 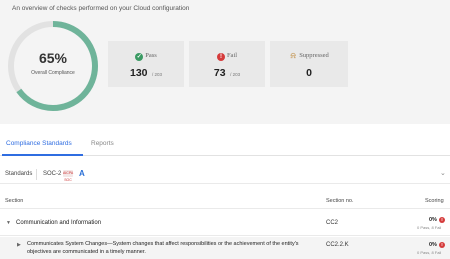 I want to click on fail-card-header: ! Fail, so click(x=227, y=56).